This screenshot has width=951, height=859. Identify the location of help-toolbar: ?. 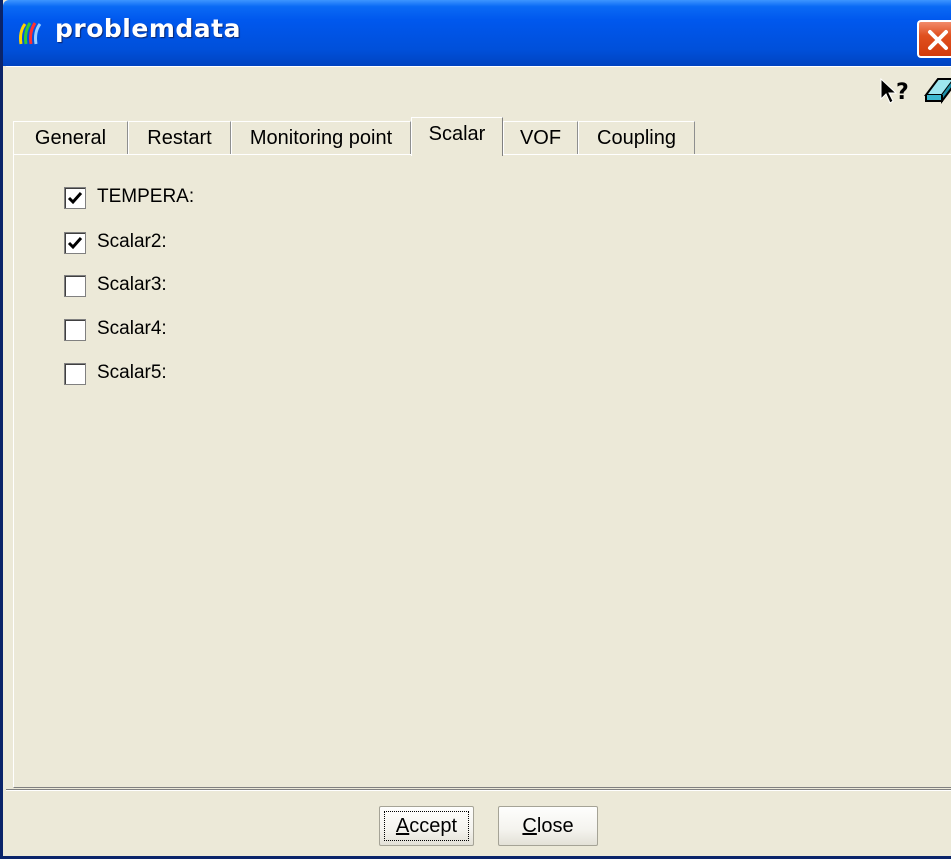
(478, 90).